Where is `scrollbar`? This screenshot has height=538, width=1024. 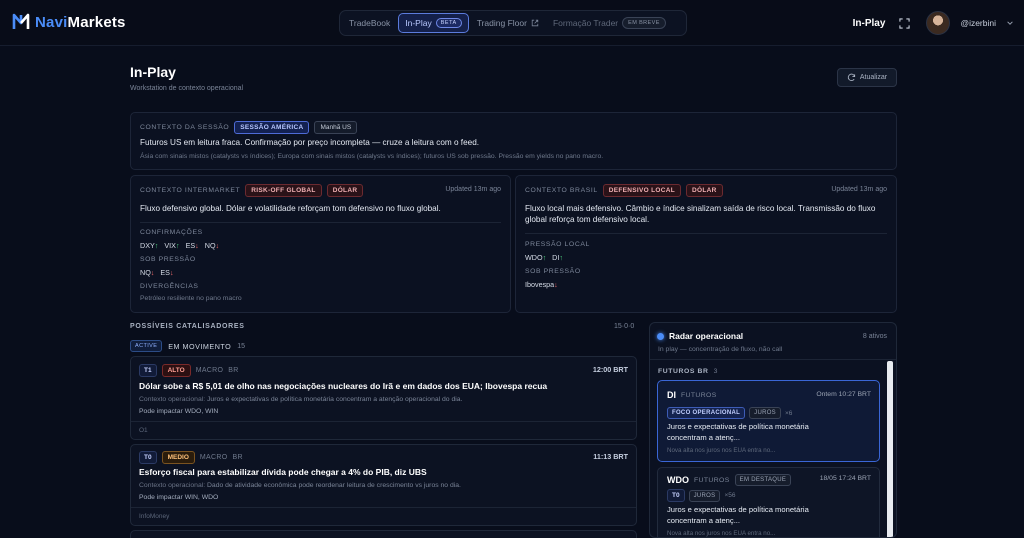
scrollbar is located at coordinates (890, 449).